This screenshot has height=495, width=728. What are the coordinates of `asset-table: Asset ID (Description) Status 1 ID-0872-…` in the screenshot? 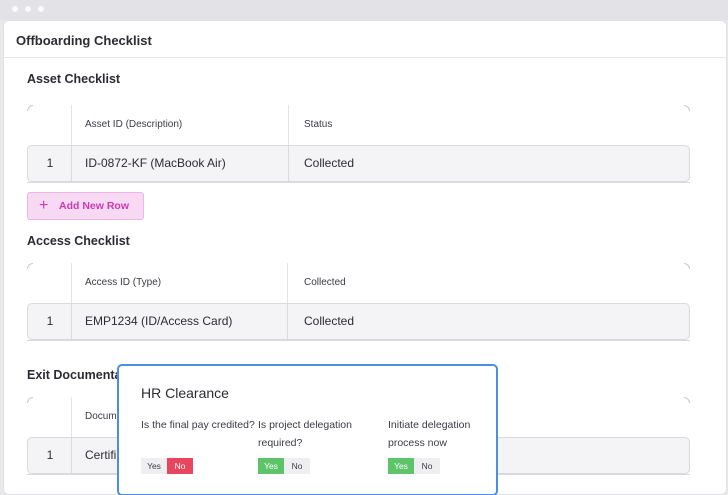 It's located at (358, 144).